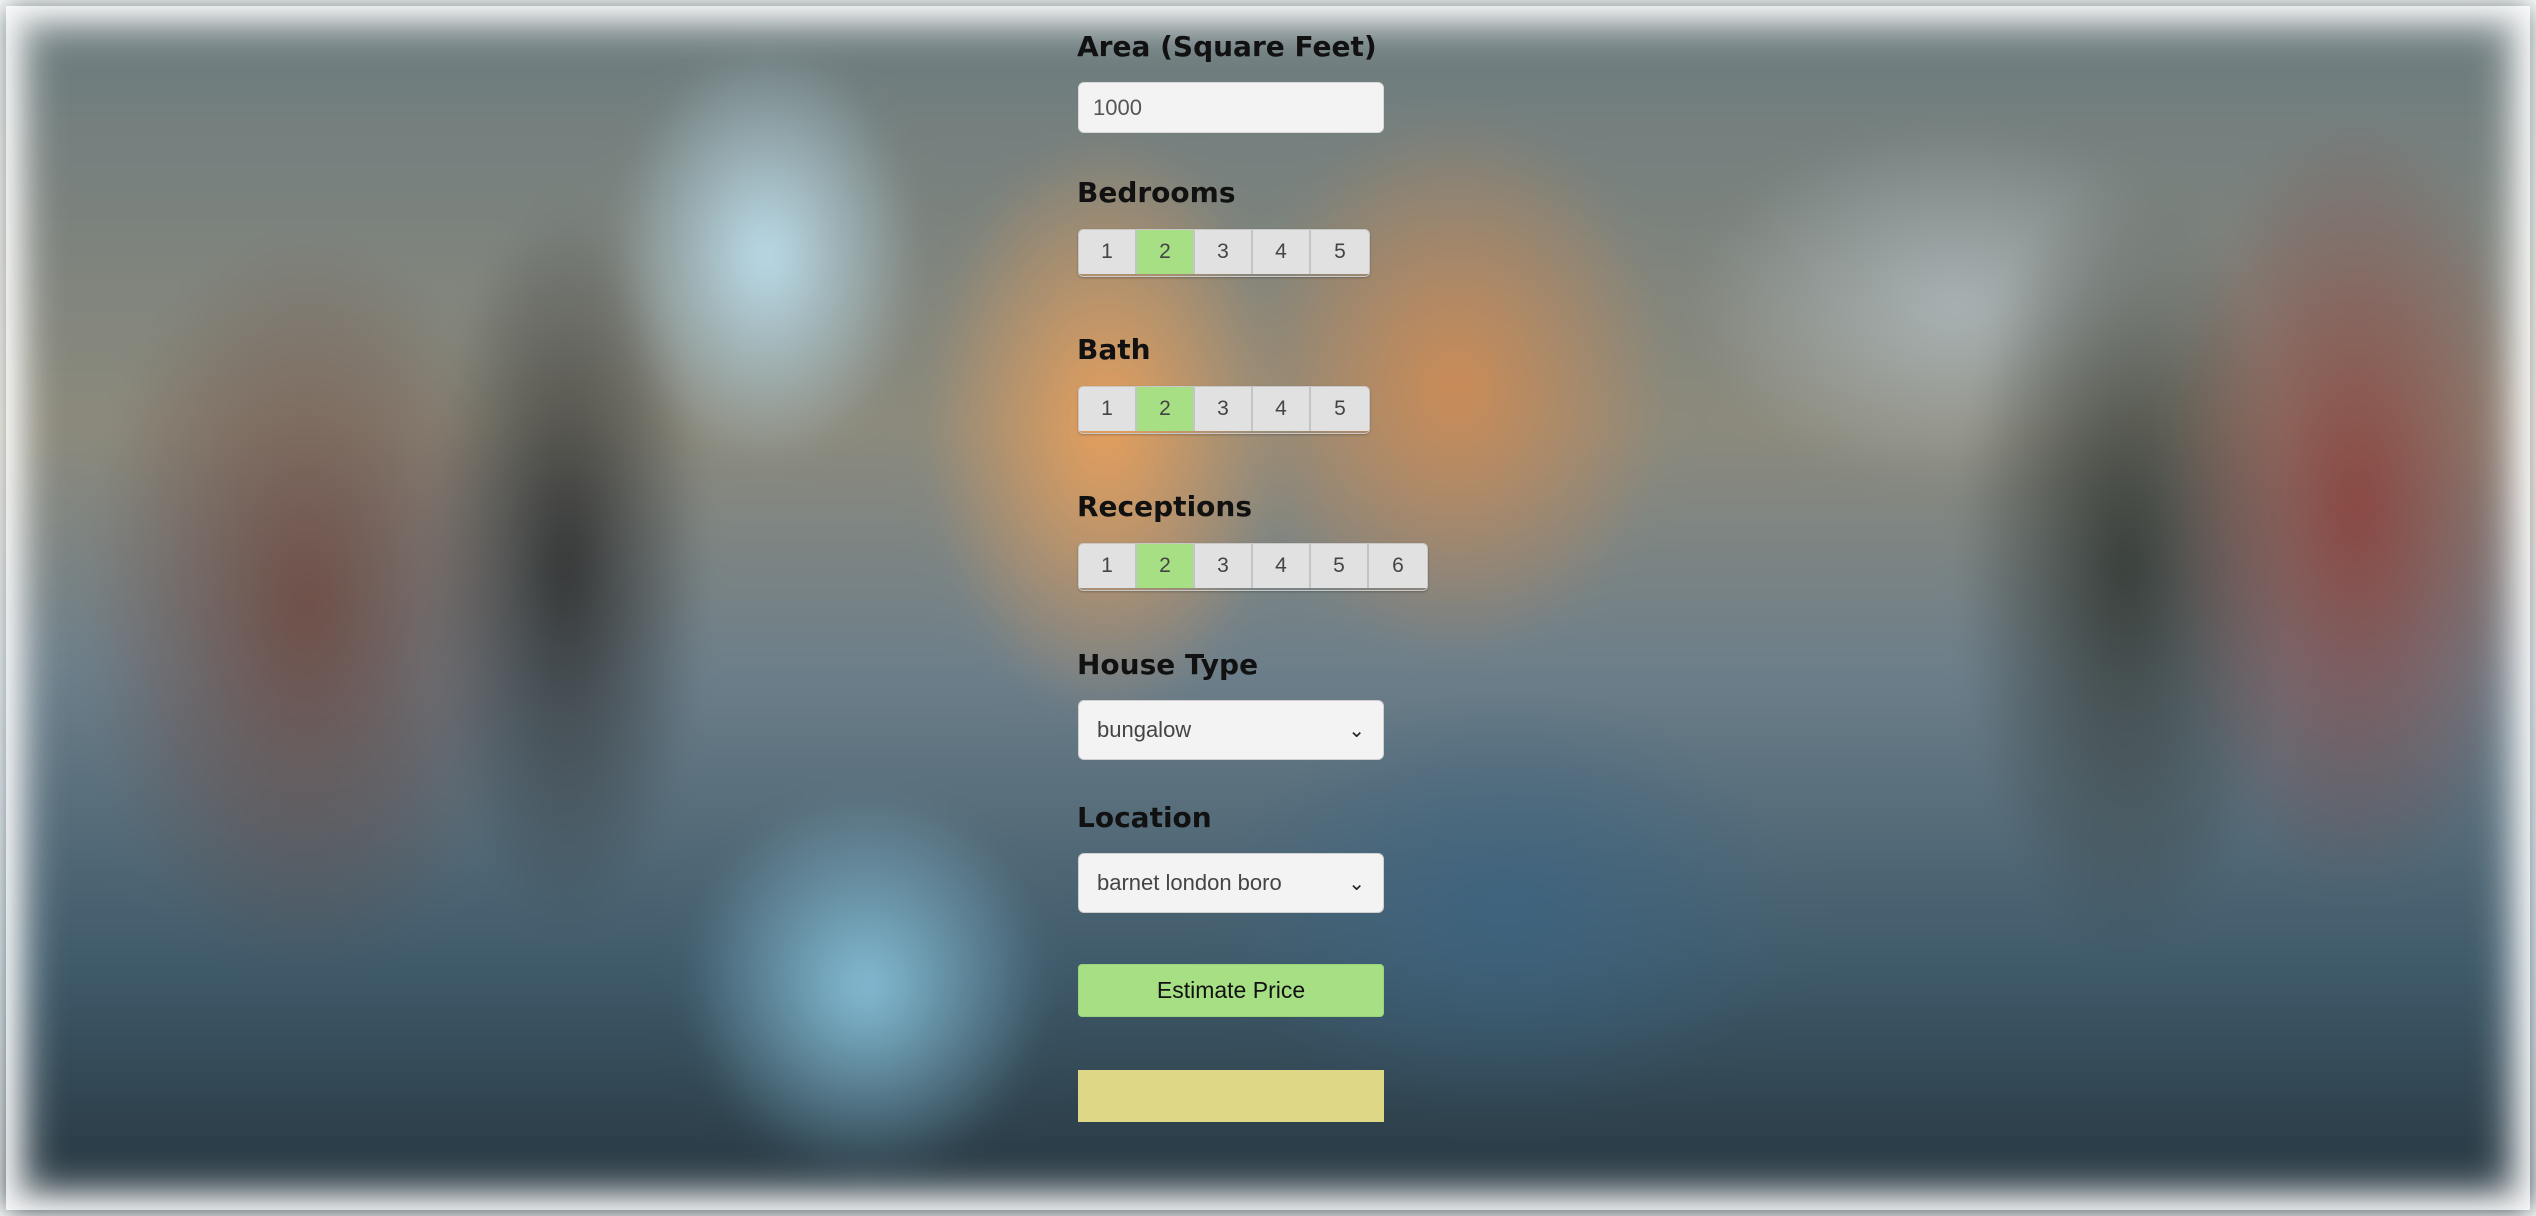  Describe the element at coordinates (1282, 566) in the screenshot. I see `receptions-option-4: 4` at that location.